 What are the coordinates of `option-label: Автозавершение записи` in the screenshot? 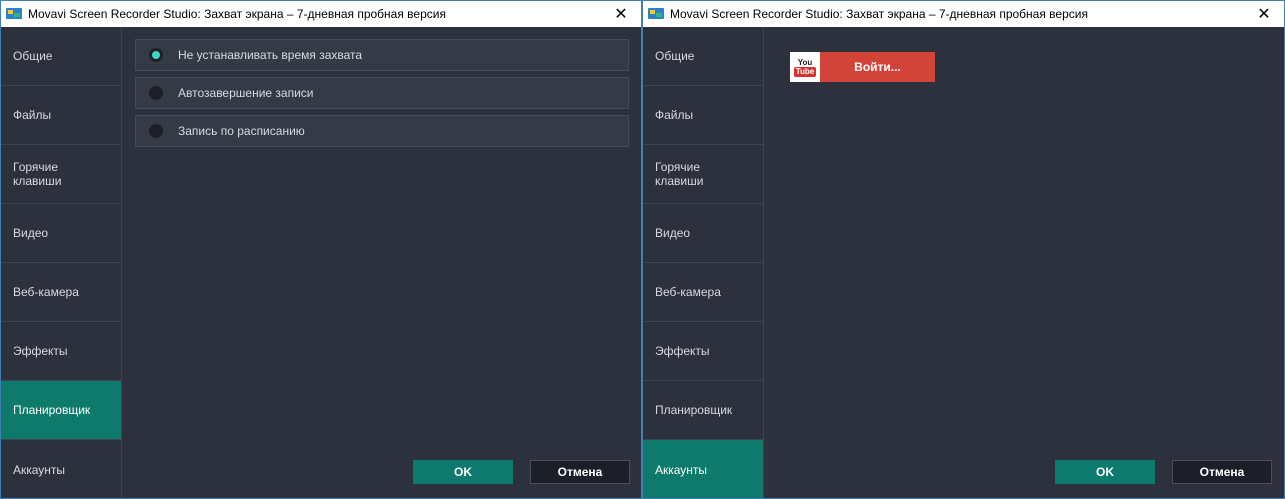 It's located at (246, 93).